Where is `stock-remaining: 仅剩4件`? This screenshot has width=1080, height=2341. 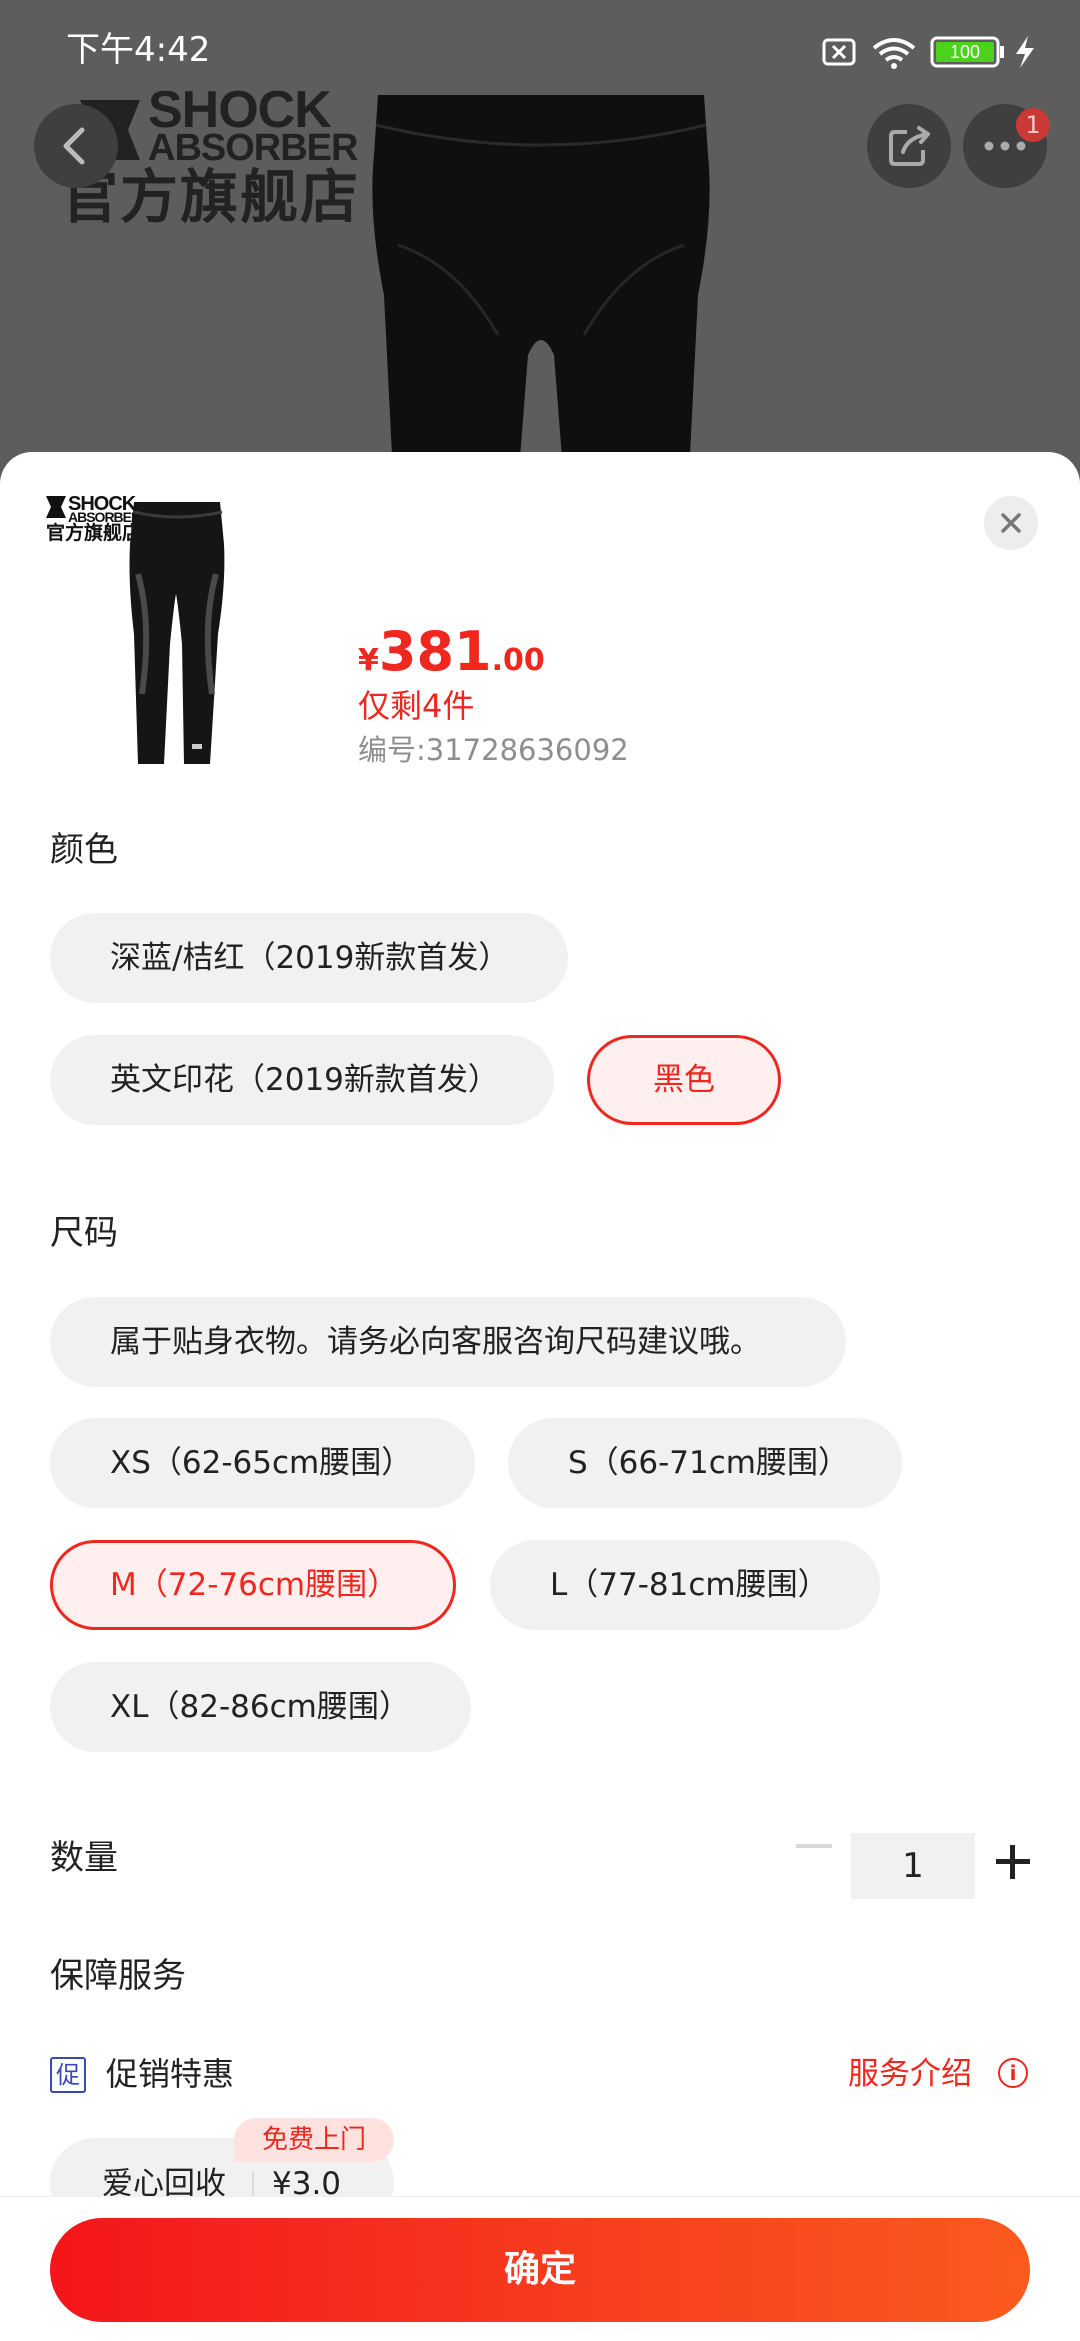 stock-remaining: 仅剩4件 is located at coordinates (416, 706).